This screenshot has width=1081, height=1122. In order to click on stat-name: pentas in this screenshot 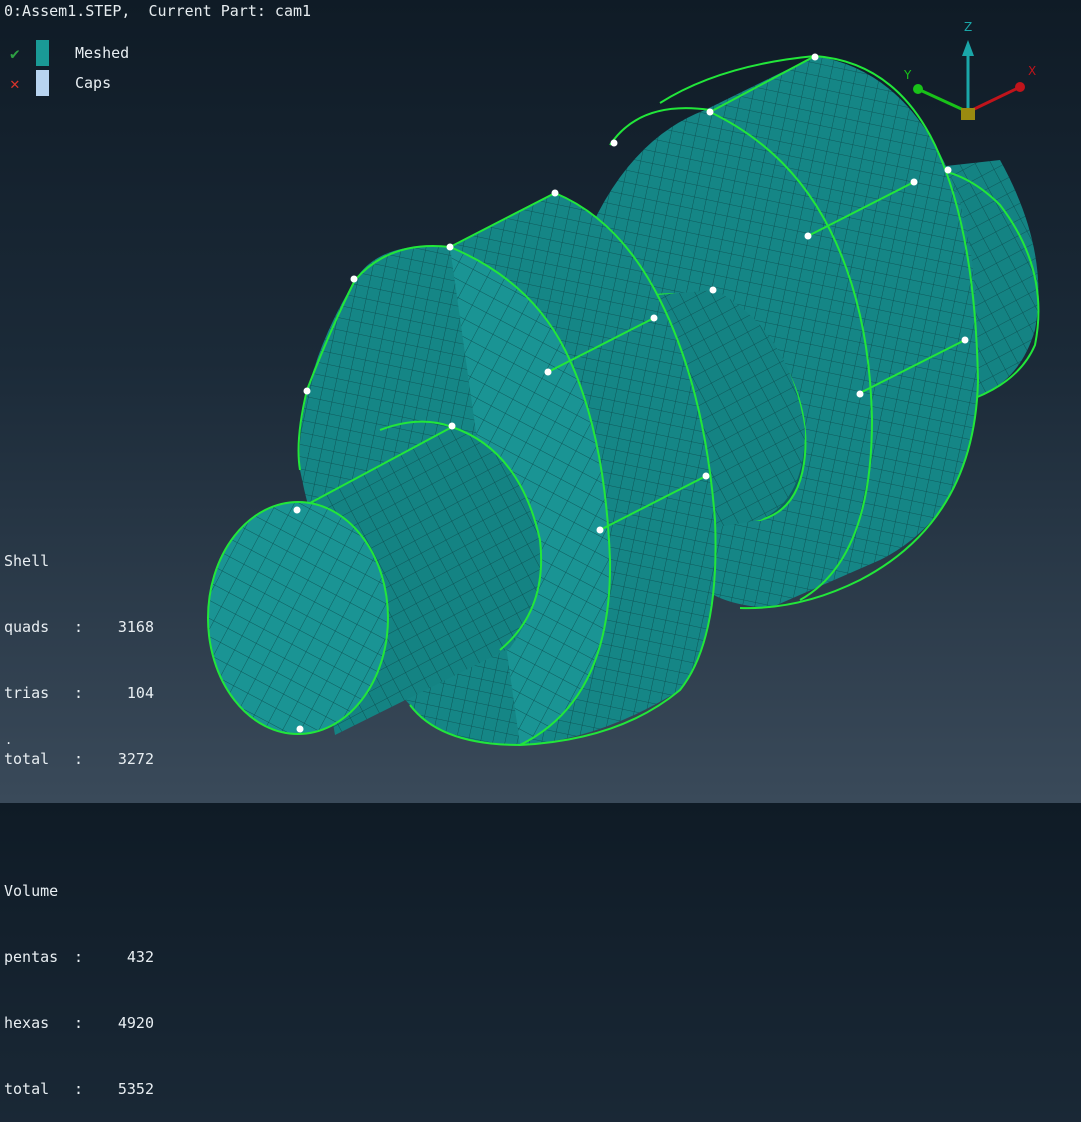, I will do `click(31, 957)`.